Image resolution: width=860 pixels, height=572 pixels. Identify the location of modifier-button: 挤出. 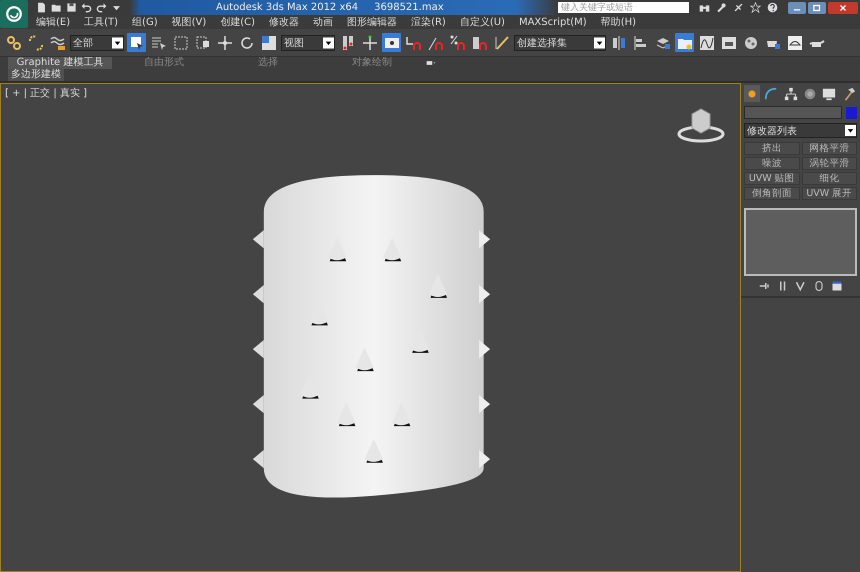
(772, 148).